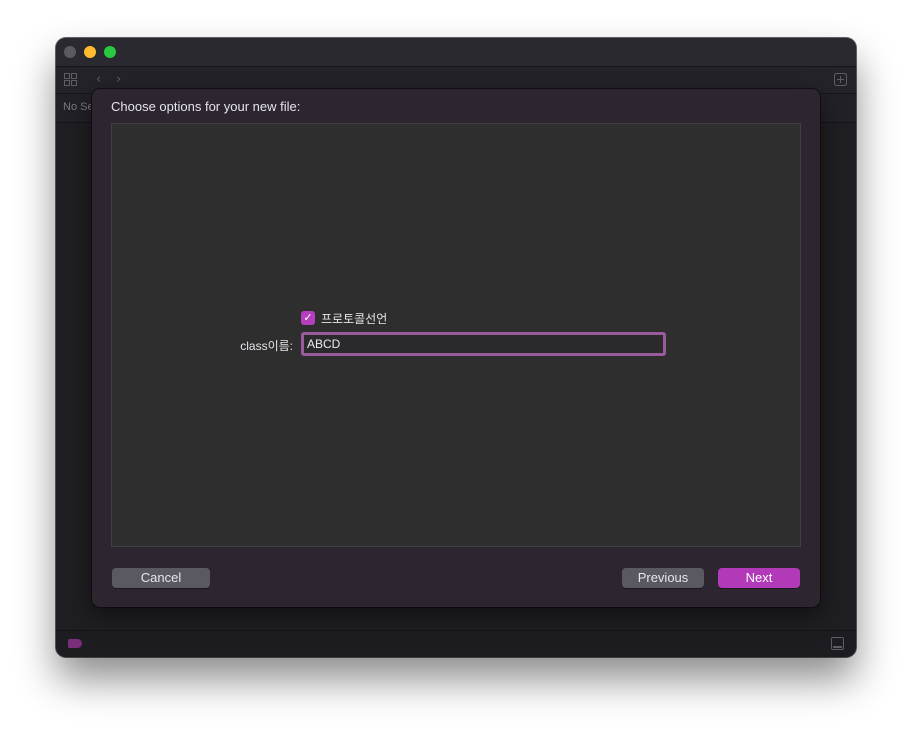 This screenshot has width=912, height=732. What do you see at coordinates (354, 318) in the screenshot?
I see `protocol-checkbox-label: 프로토콜선언` at bounding box center [354, 318].